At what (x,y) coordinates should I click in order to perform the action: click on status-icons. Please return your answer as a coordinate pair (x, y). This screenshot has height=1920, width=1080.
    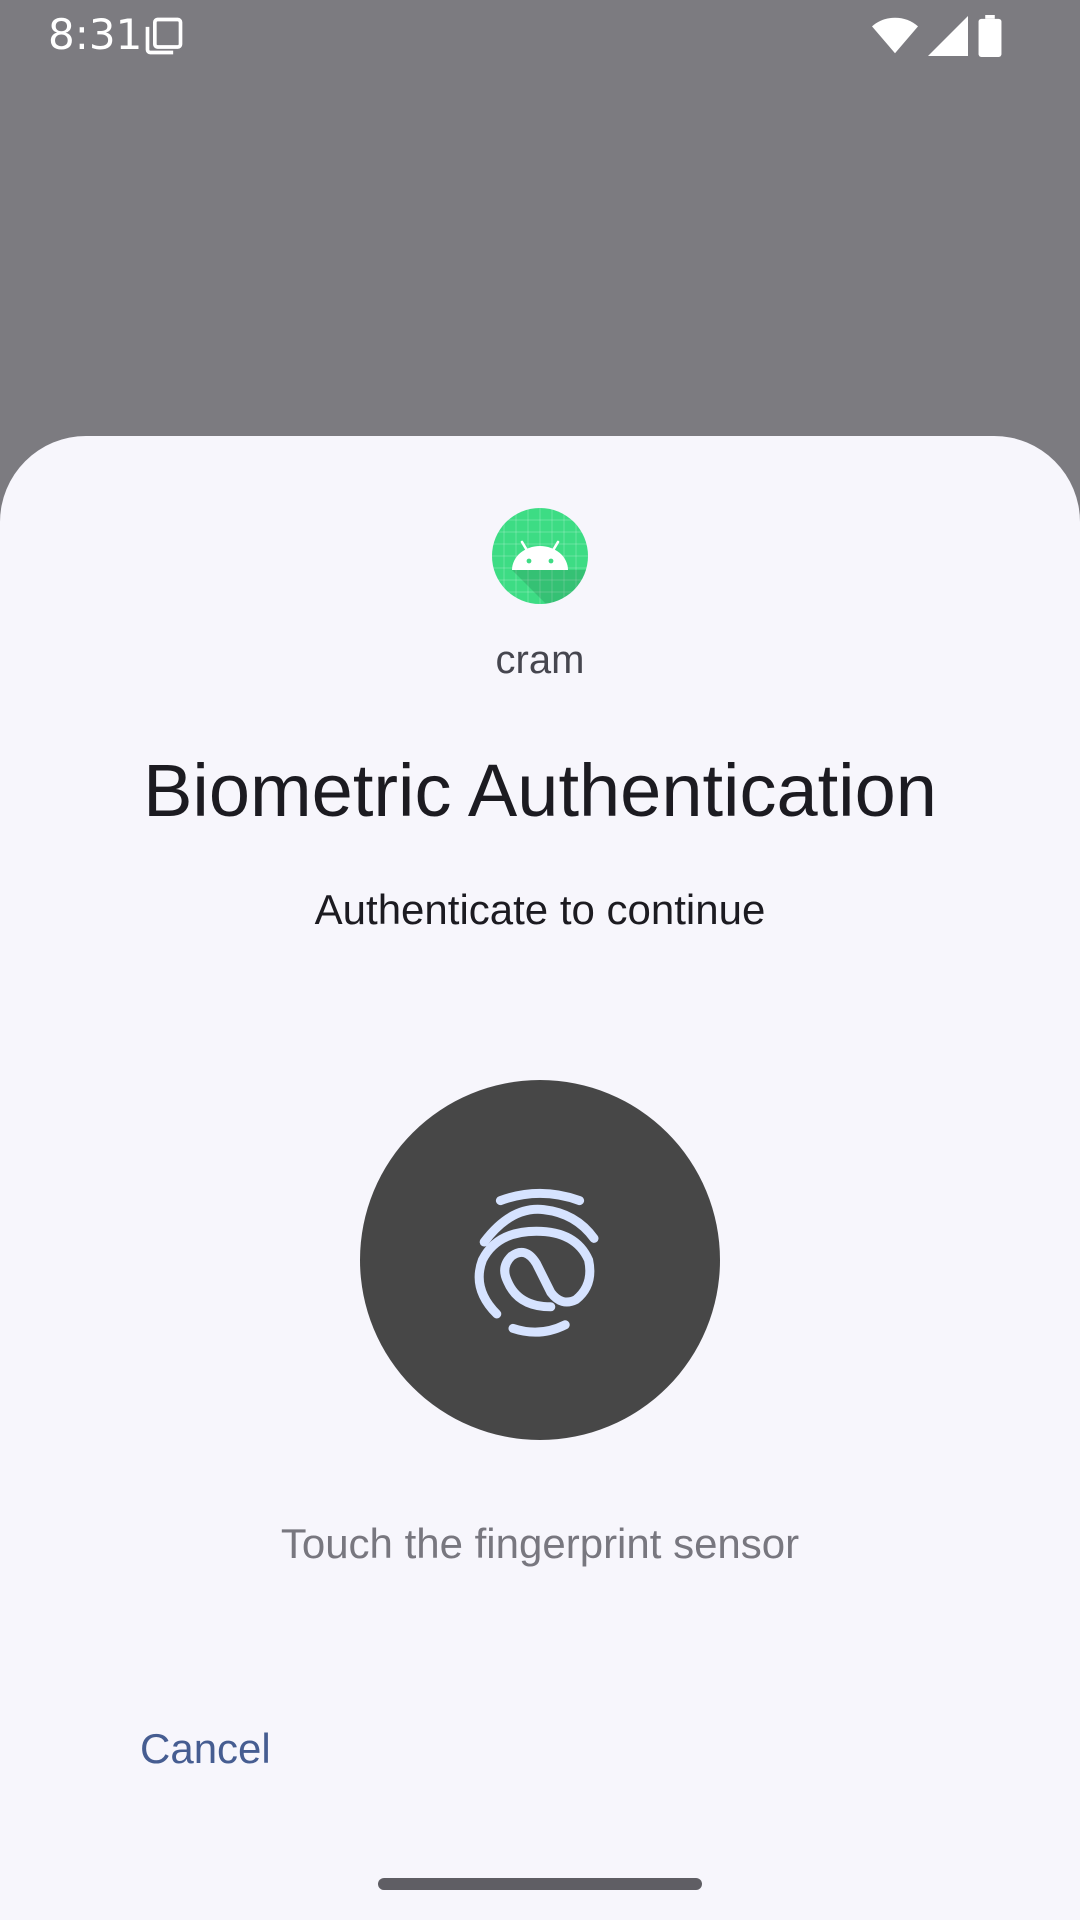
    Looking at the image, I should click on (937, 36).